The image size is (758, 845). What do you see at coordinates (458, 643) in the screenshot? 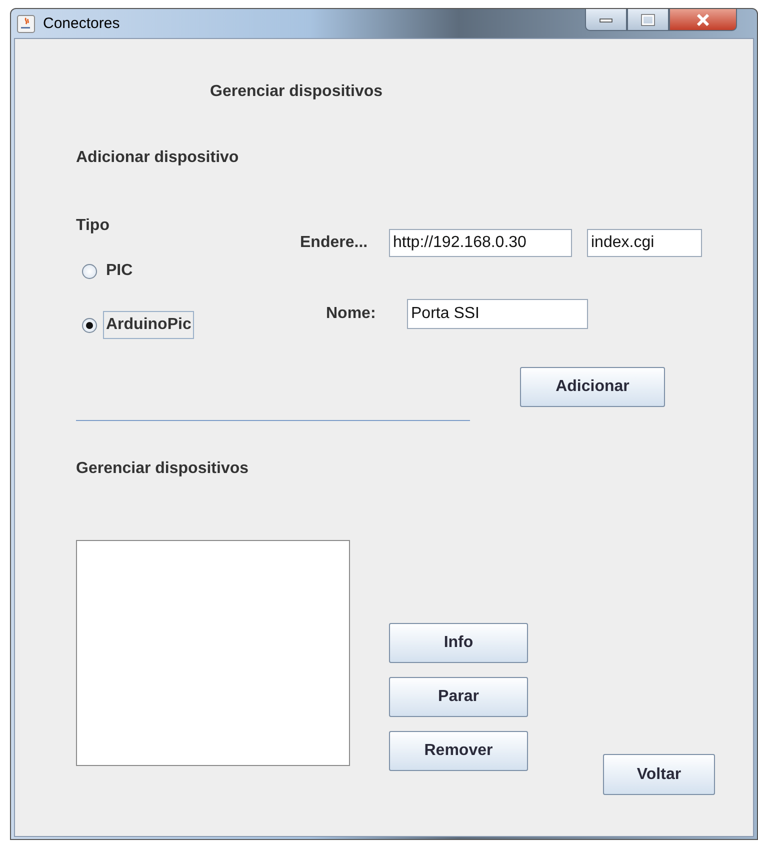
I see `action-button: Info` at bounding box center [458, 643].